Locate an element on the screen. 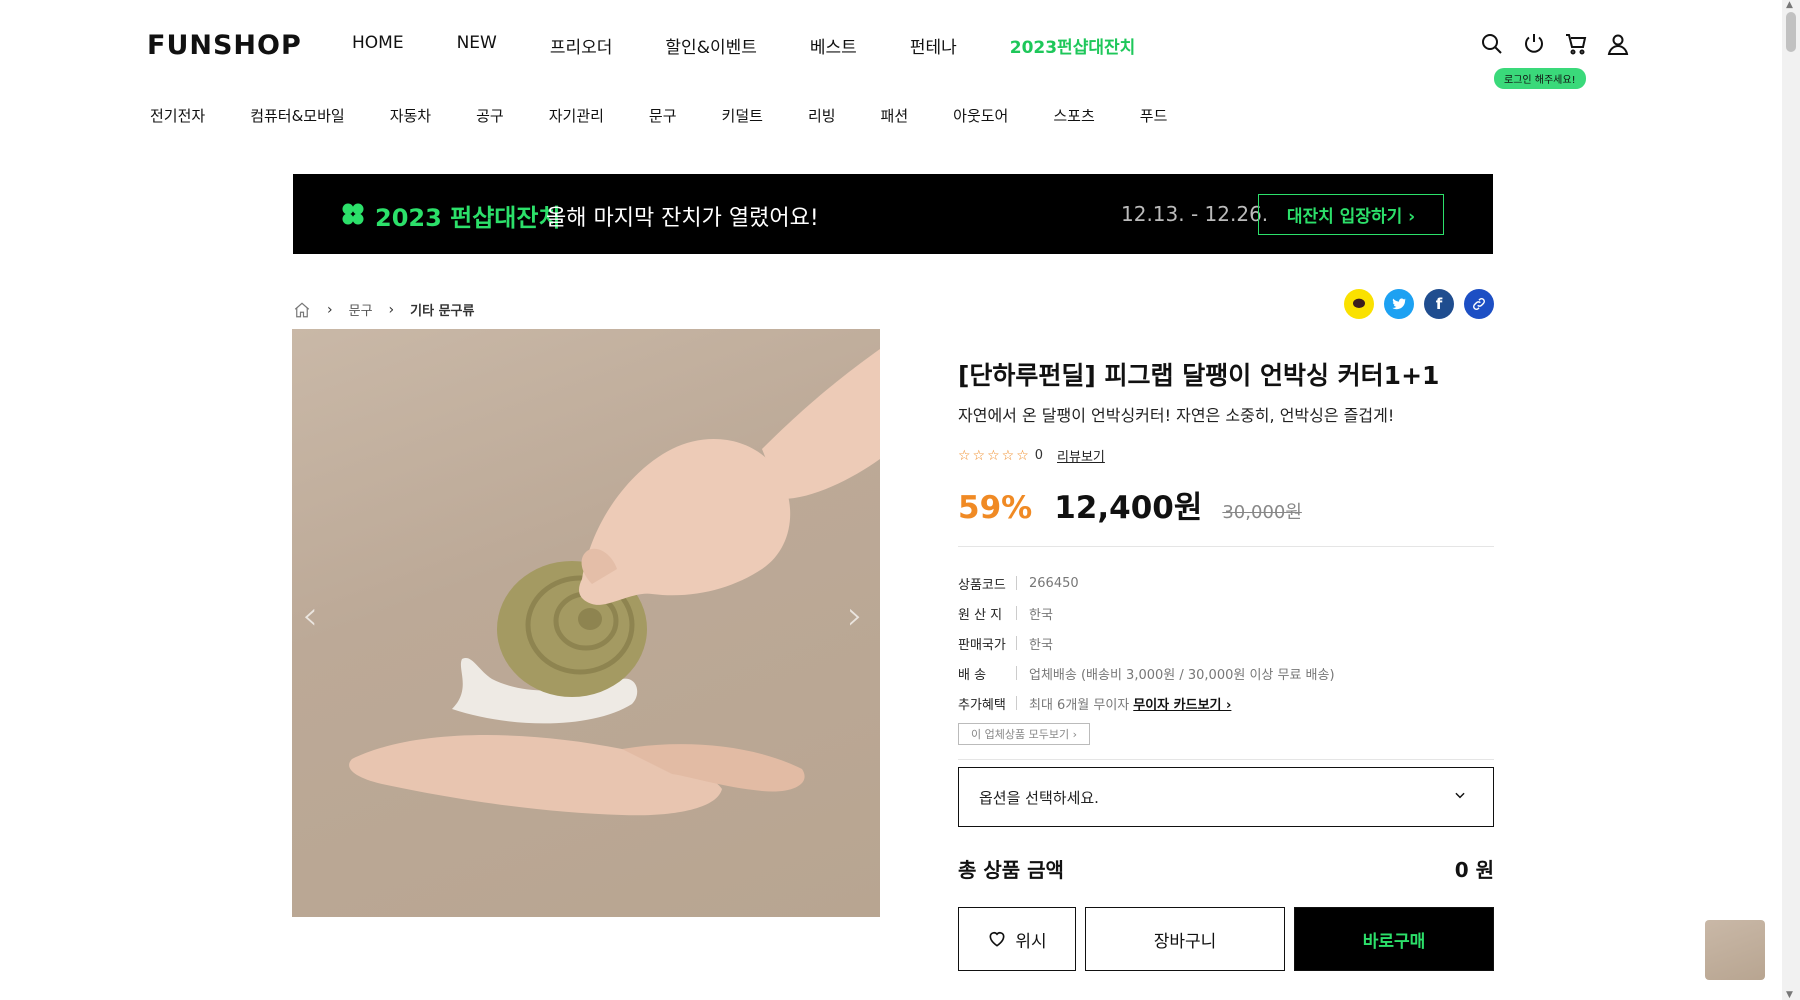  nav-sale-event: 할인&이벤트 is located at coordinates (710, 45).